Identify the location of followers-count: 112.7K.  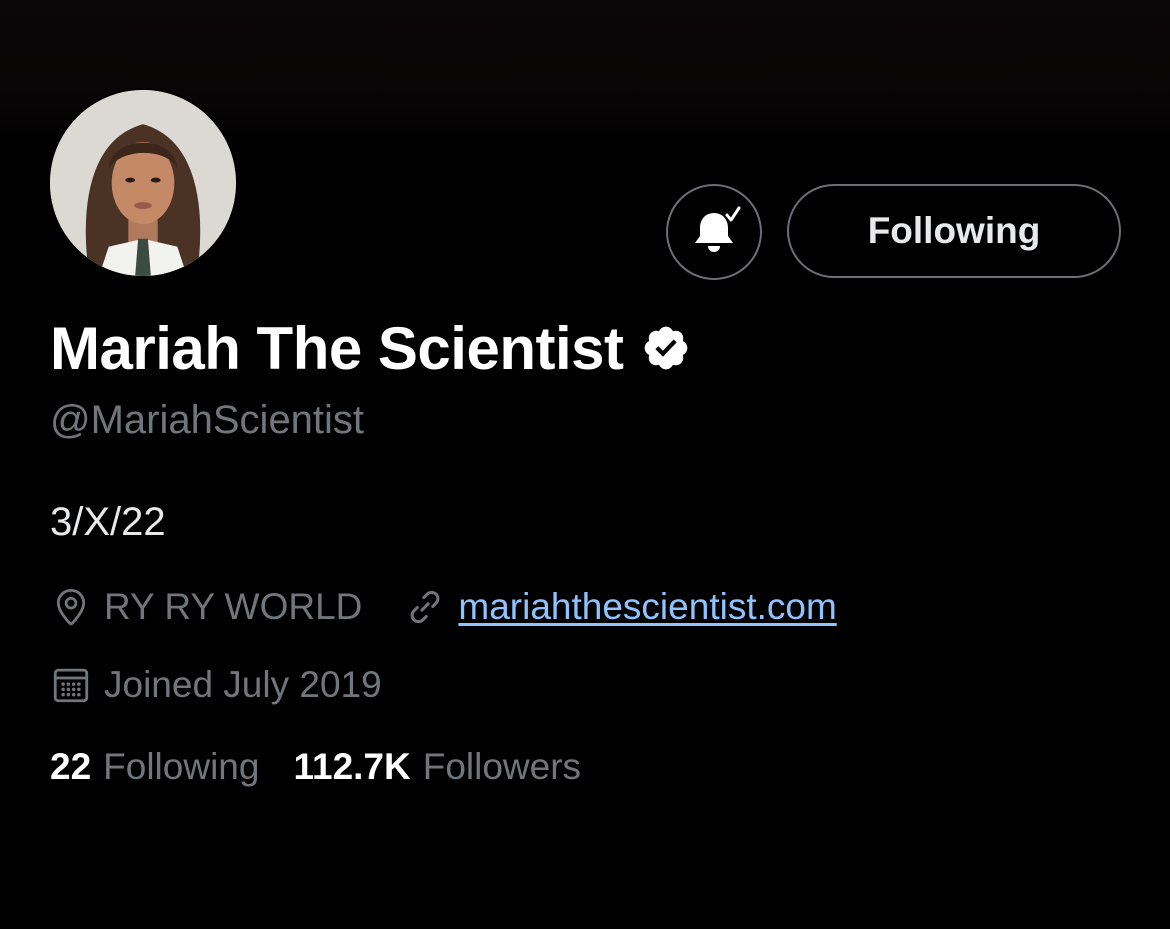
(352, 766).